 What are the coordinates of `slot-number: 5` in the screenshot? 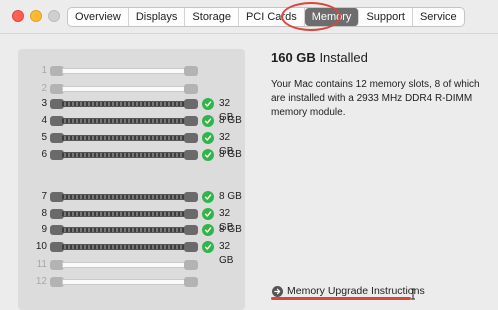 It's located at (44, 137).